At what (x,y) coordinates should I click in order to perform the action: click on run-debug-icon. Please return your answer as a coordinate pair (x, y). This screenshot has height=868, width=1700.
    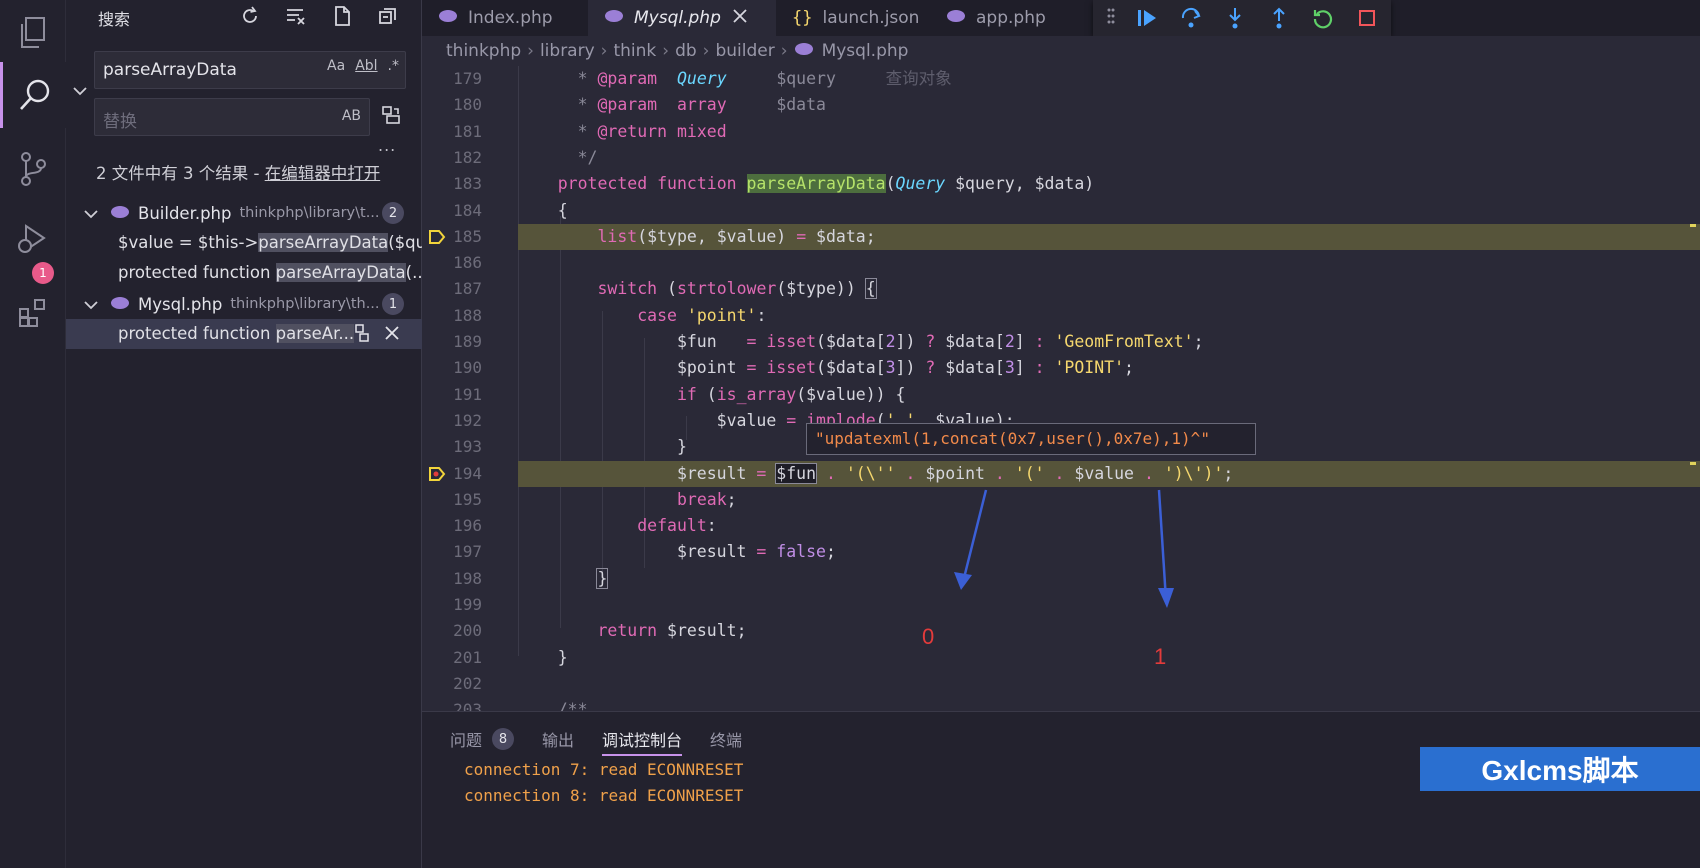
    Looking at the image, I should click on (33, 239).